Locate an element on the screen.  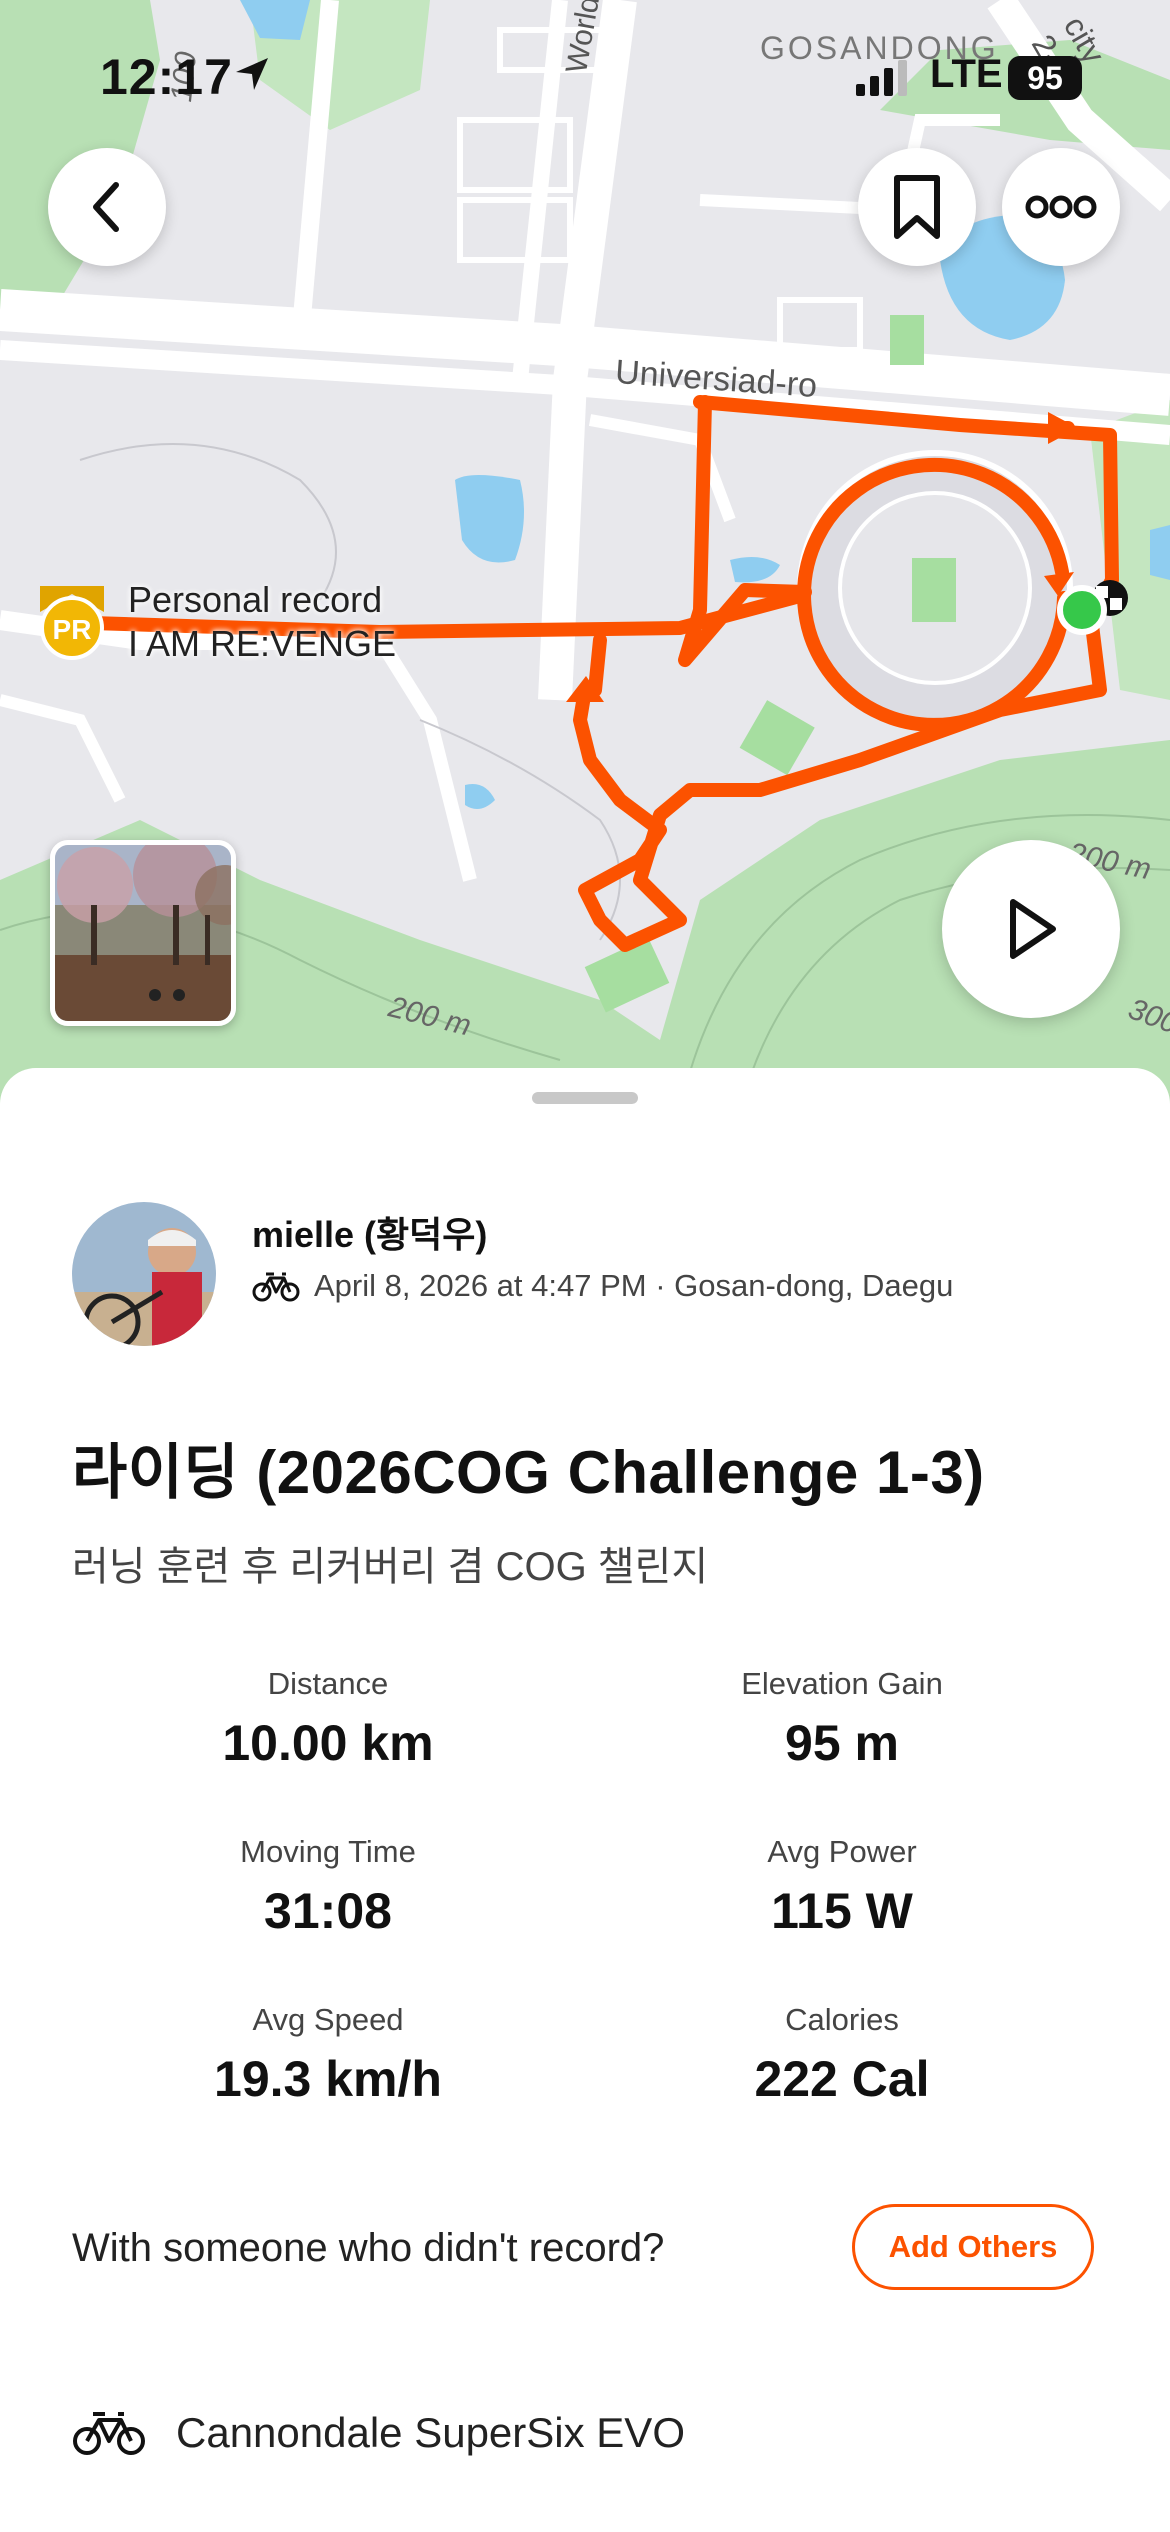
pr-title: Personal record is located at coordinates (255, 599).